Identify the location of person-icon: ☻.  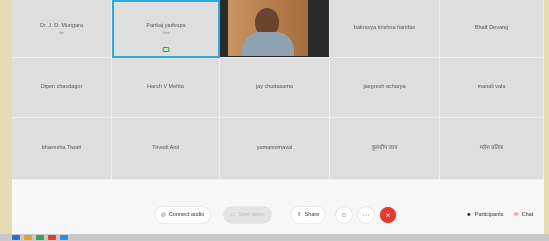
(469, 215).